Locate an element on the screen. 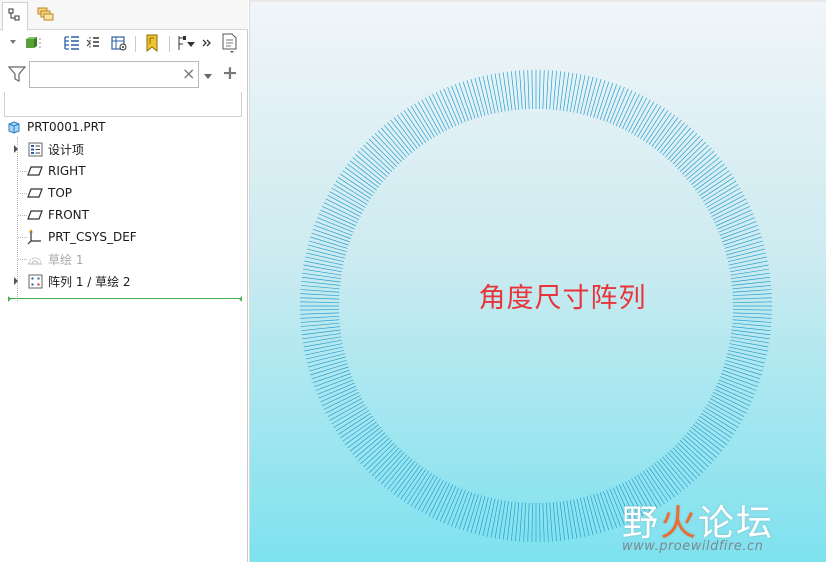 The height and width of the screenshot is (562, 826). filter-icon is located at coordinates (17, 75).